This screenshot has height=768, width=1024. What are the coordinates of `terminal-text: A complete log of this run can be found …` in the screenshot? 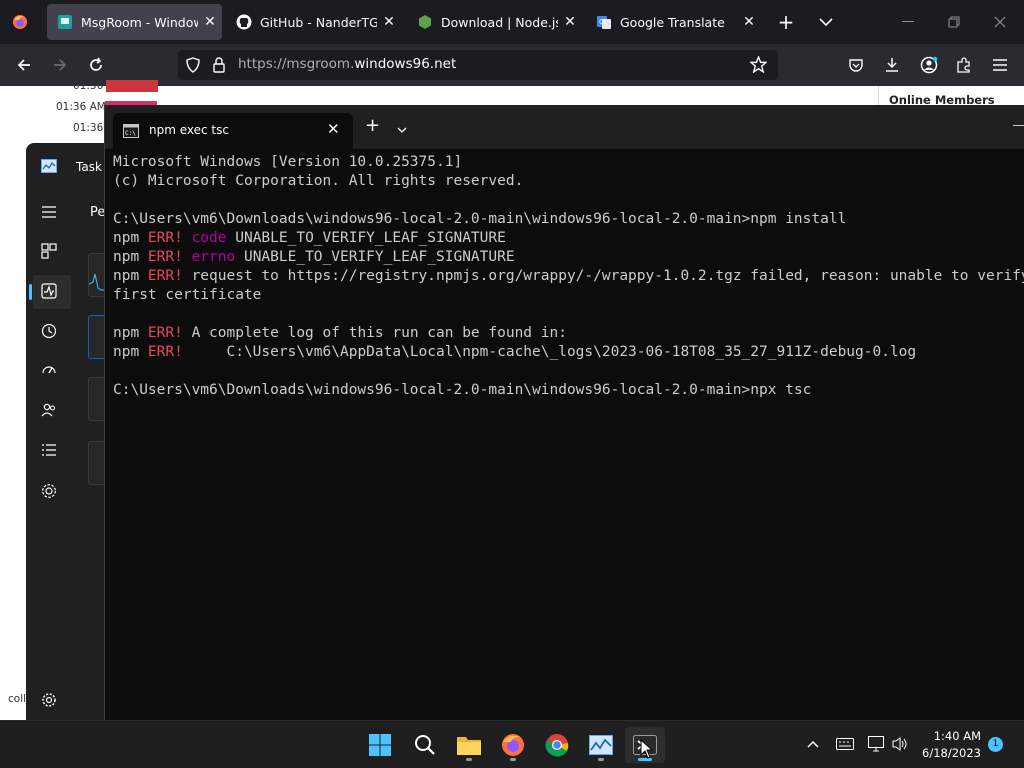 It's located at (374, 333).